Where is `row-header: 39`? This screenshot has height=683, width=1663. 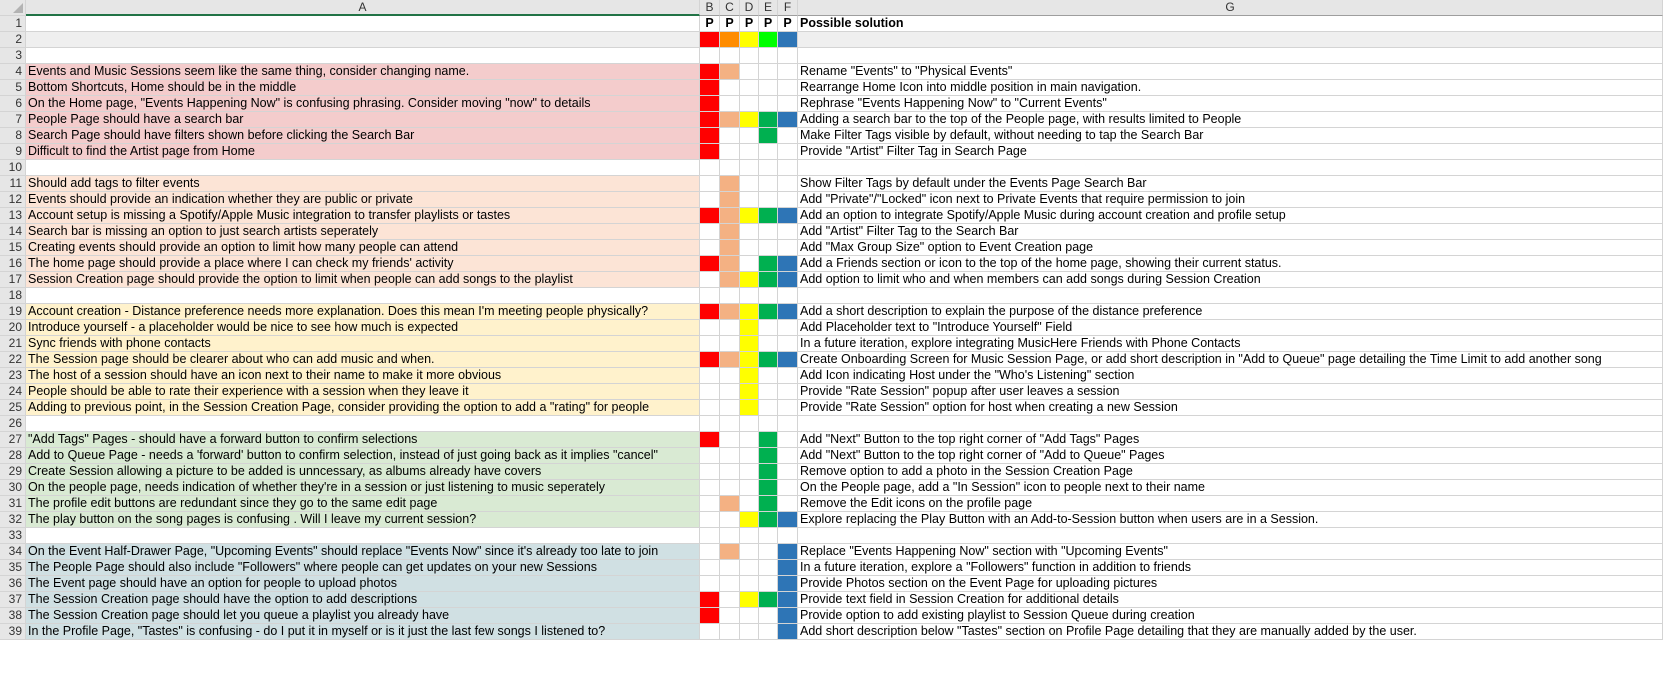 row-header: 39 is located at coordinates (13, 632).